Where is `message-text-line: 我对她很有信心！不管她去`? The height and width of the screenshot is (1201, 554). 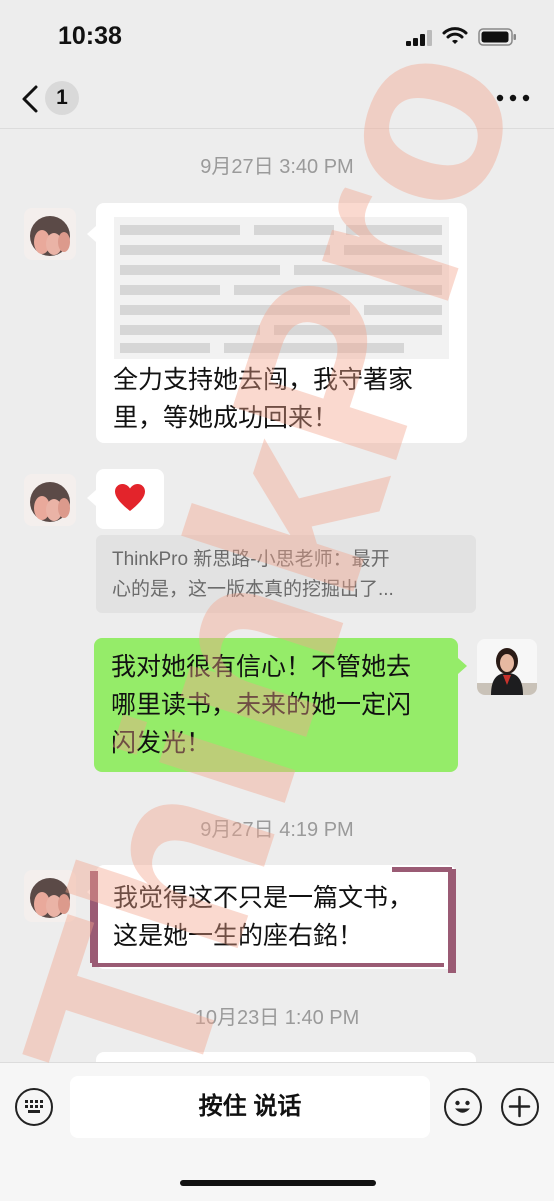 message-text-line: 我对她很有信心！不管她去 is located at coordinates (261, 667).